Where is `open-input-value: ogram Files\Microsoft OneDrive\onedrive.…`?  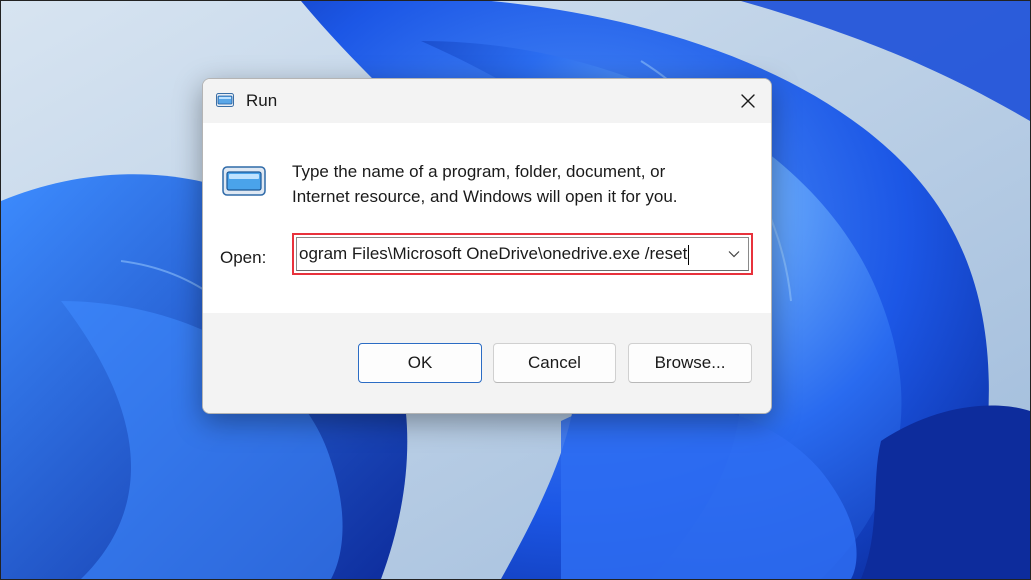 open-input-value: ogram Files\Microsoft OneDrive\onedrive.… is located at coordinates (493, 253).